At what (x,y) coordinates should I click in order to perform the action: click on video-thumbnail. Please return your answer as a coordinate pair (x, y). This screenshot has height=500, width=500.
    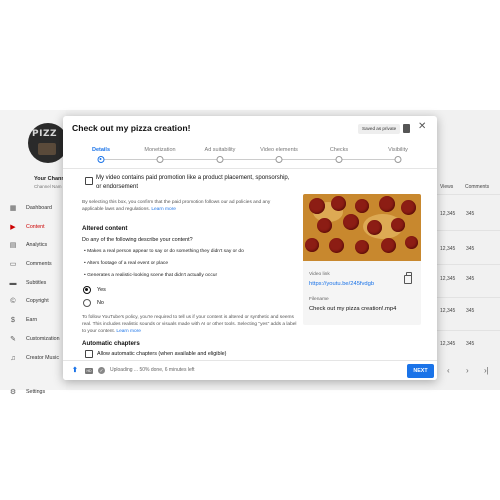
    Looking at the image, I should click on (362, 227).